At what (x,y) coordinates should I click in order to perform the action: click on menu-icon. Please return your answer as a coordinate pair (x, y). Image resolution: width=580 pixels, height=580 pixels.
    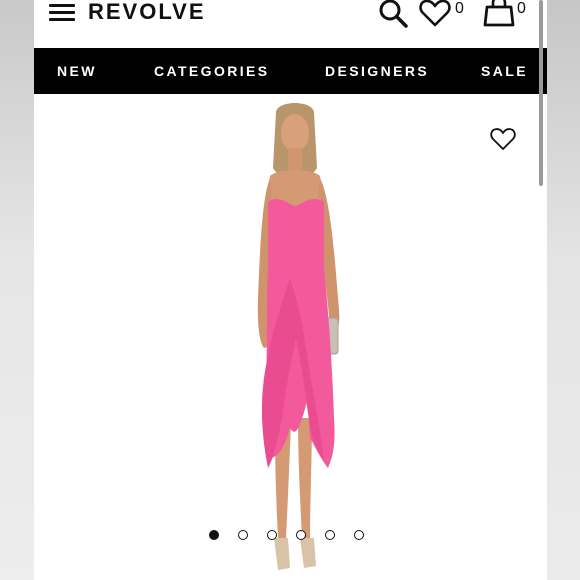
    Looking at the image, I should click on (62, 13).